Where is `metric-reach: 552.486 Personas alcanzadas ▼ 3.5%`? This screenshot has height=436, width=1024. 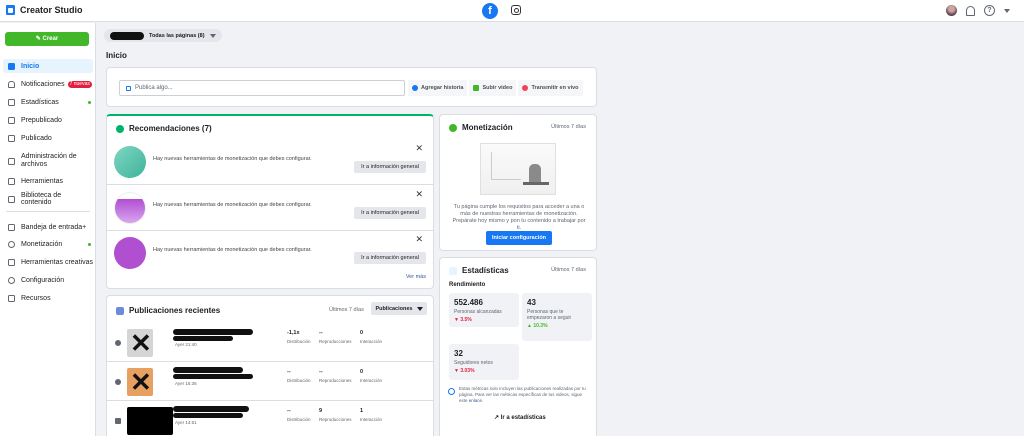
metric-reach: 552.486 Personas alcanzadas ▼ 3.5% is located at coordinates (484, 310).